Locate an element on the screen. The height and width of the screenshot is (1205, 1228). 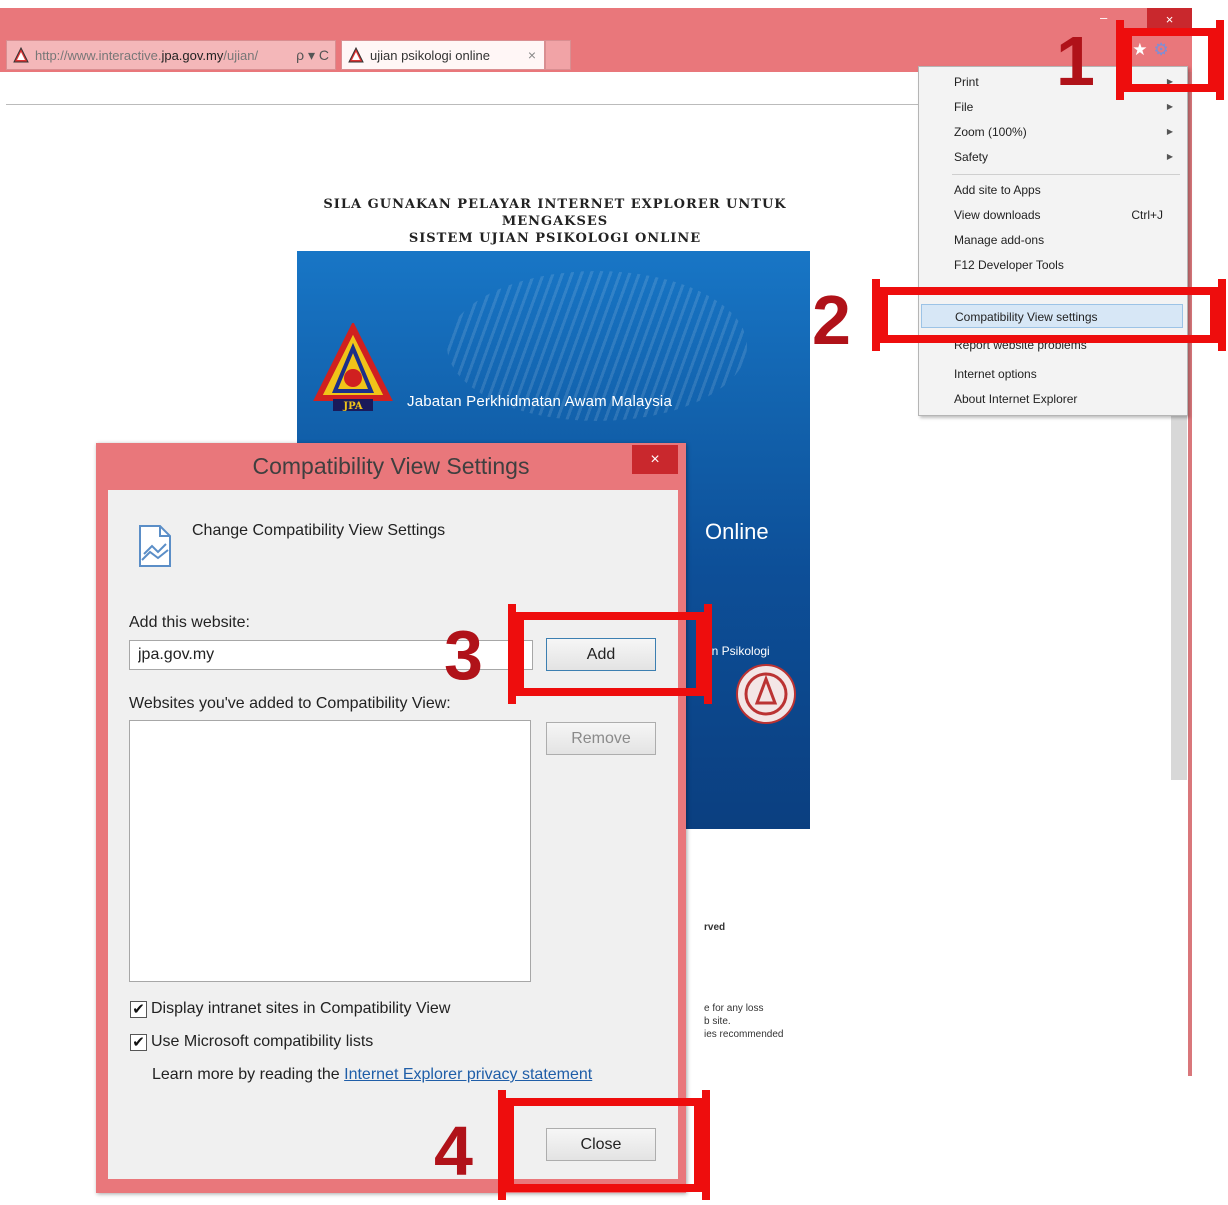
menu-item-manage-add-ons: Manage add-ons is located at coordinates (1052, 240).